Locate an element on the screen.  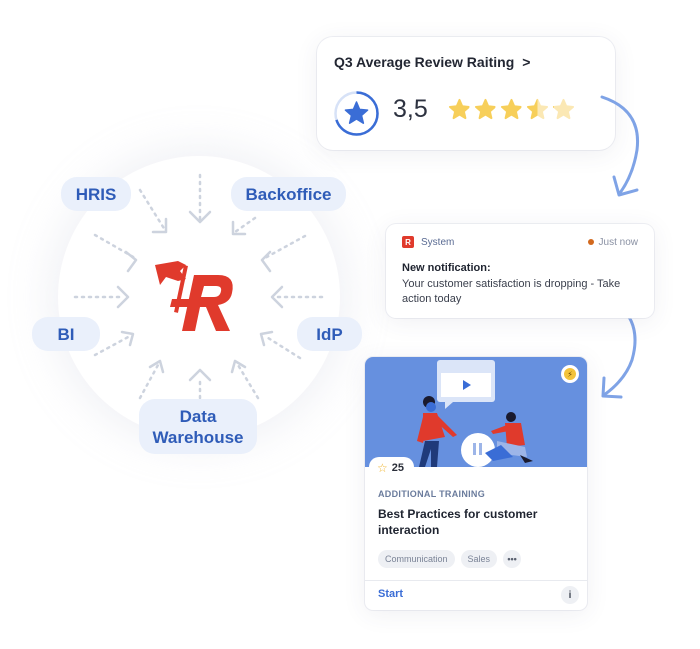
star-empty-icon is located at coordinates (563, 109).